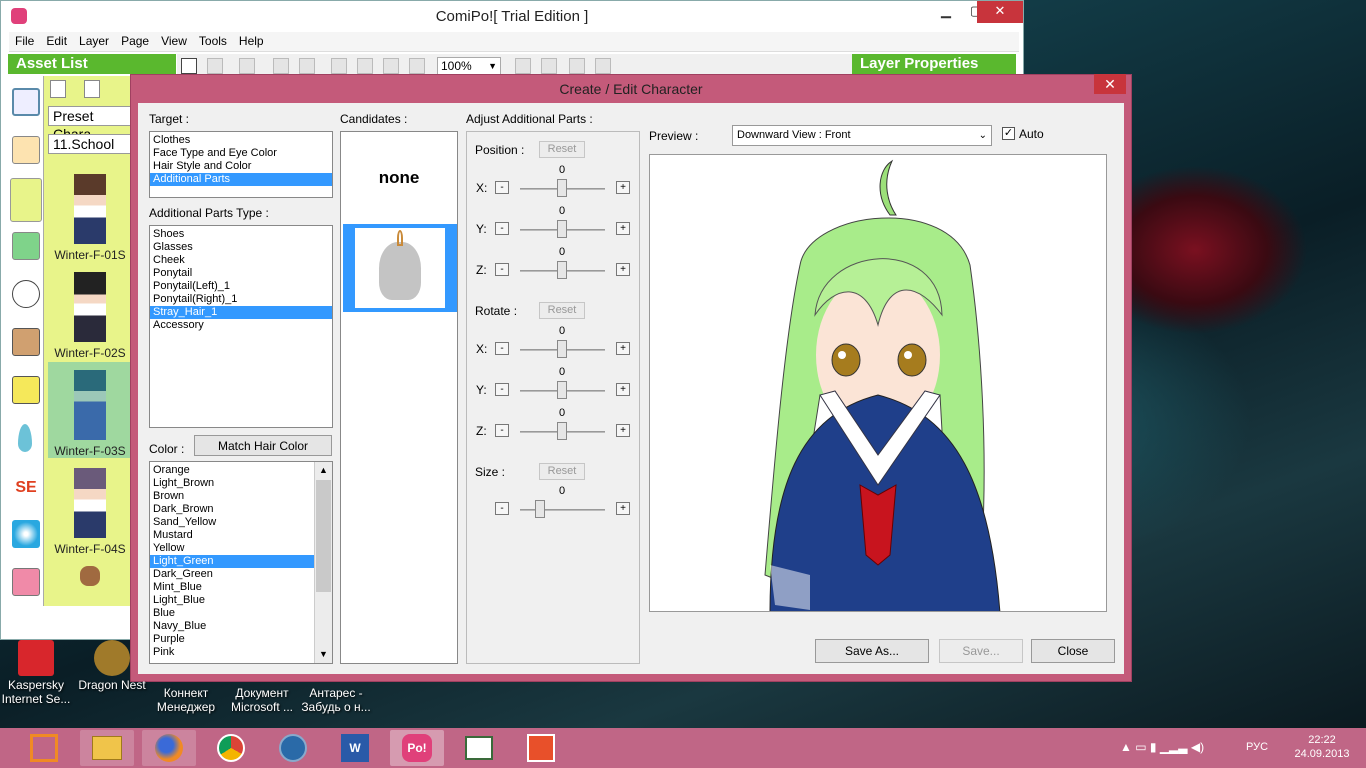 This screenshot has height=768, width=1366. Describe the element at coordinates (241, 509) in the screenshot. I see `list-item: Dark_Brown` at that location.